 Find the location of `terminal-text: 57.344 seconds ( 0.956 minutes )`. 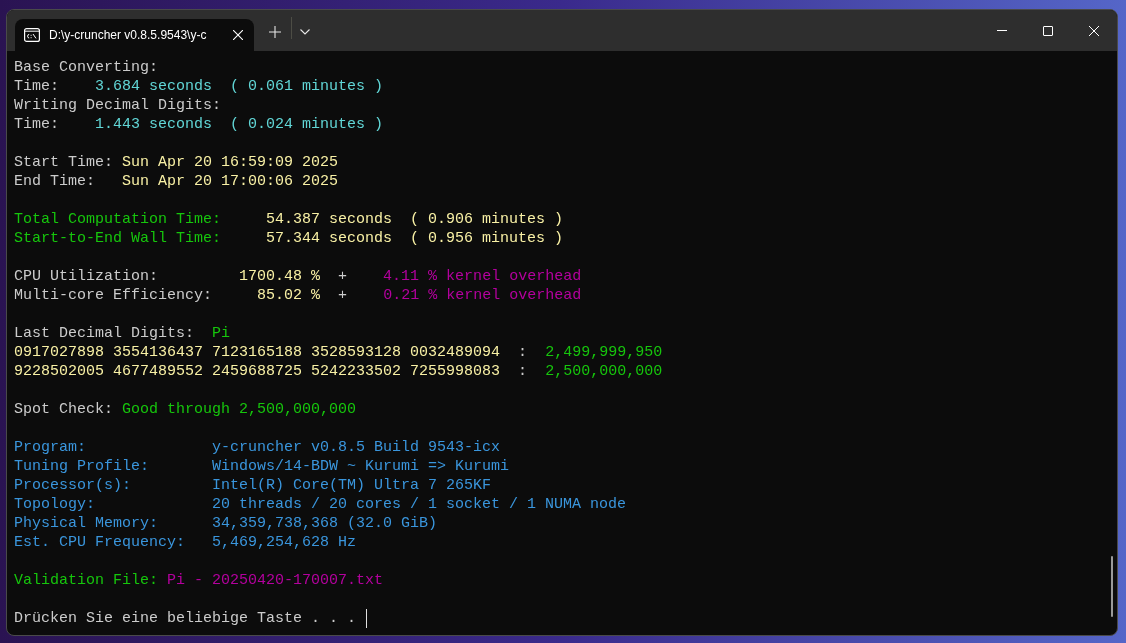

terminal-text: 57.344 seconds ( 0.956 minutes ) is located at coordinates (415, 238).